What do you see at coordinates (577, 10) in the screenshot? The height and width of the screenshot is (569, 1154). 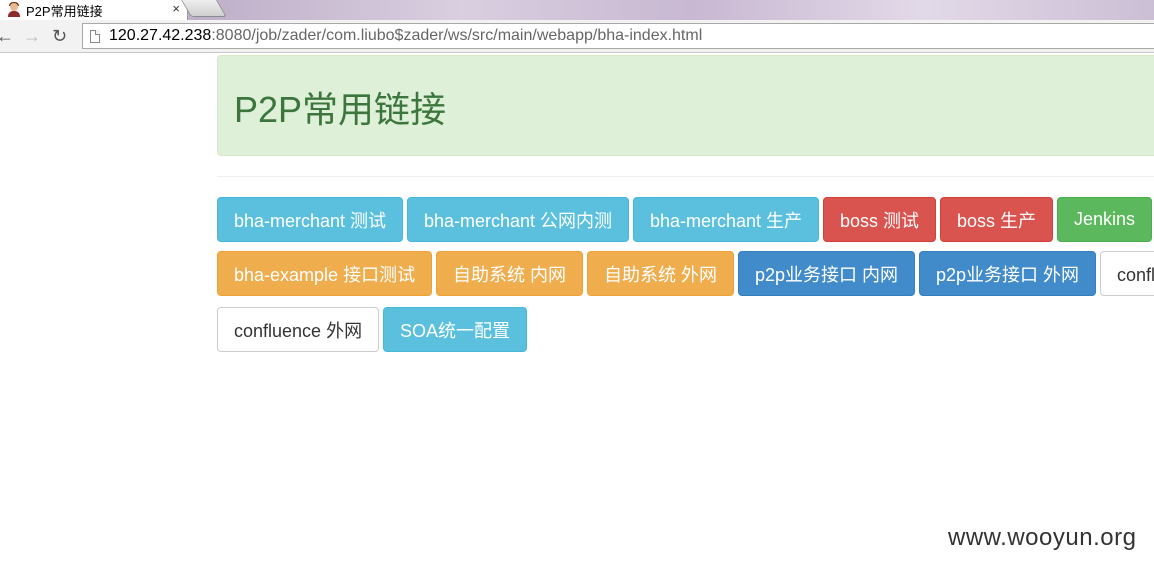 I see `tab-strip: P2P常用链接 ×` at bounding box center [577, 10].